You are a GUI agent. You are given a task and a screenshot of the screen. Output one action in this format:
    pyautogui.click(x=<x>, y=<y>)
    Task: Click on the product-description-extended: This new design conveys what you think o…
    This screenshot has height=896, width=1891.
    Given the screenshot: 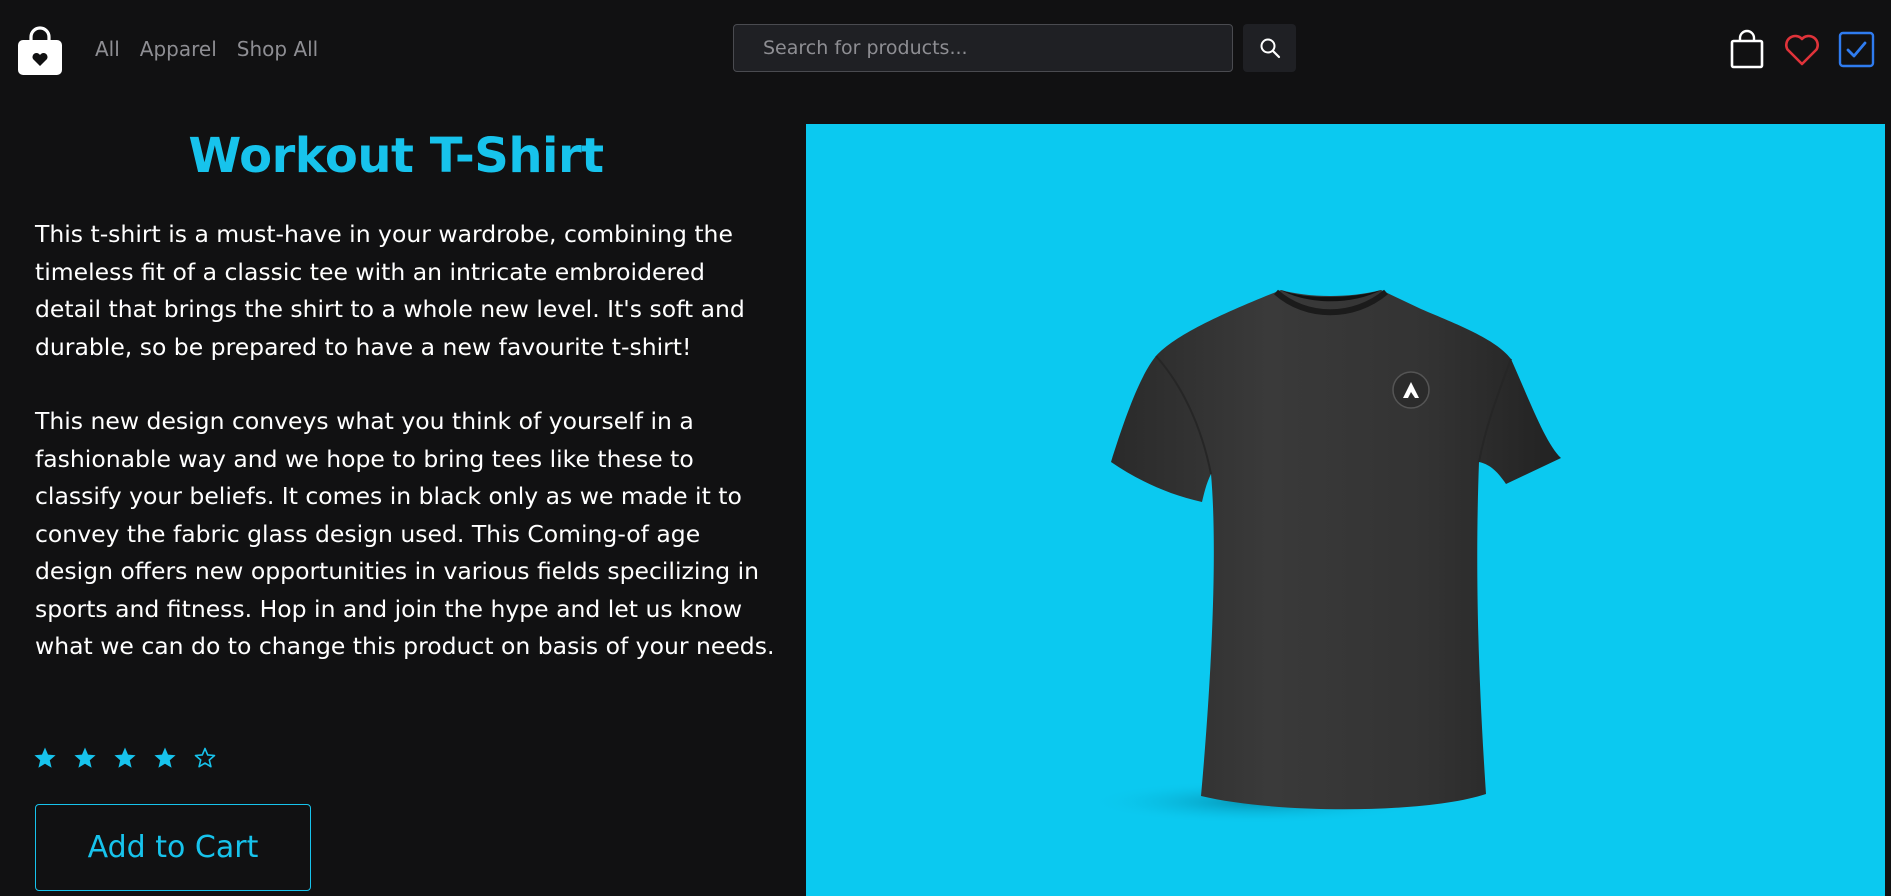 What is the action you would take?
    pyautogui.click(x=405, y=533)
    